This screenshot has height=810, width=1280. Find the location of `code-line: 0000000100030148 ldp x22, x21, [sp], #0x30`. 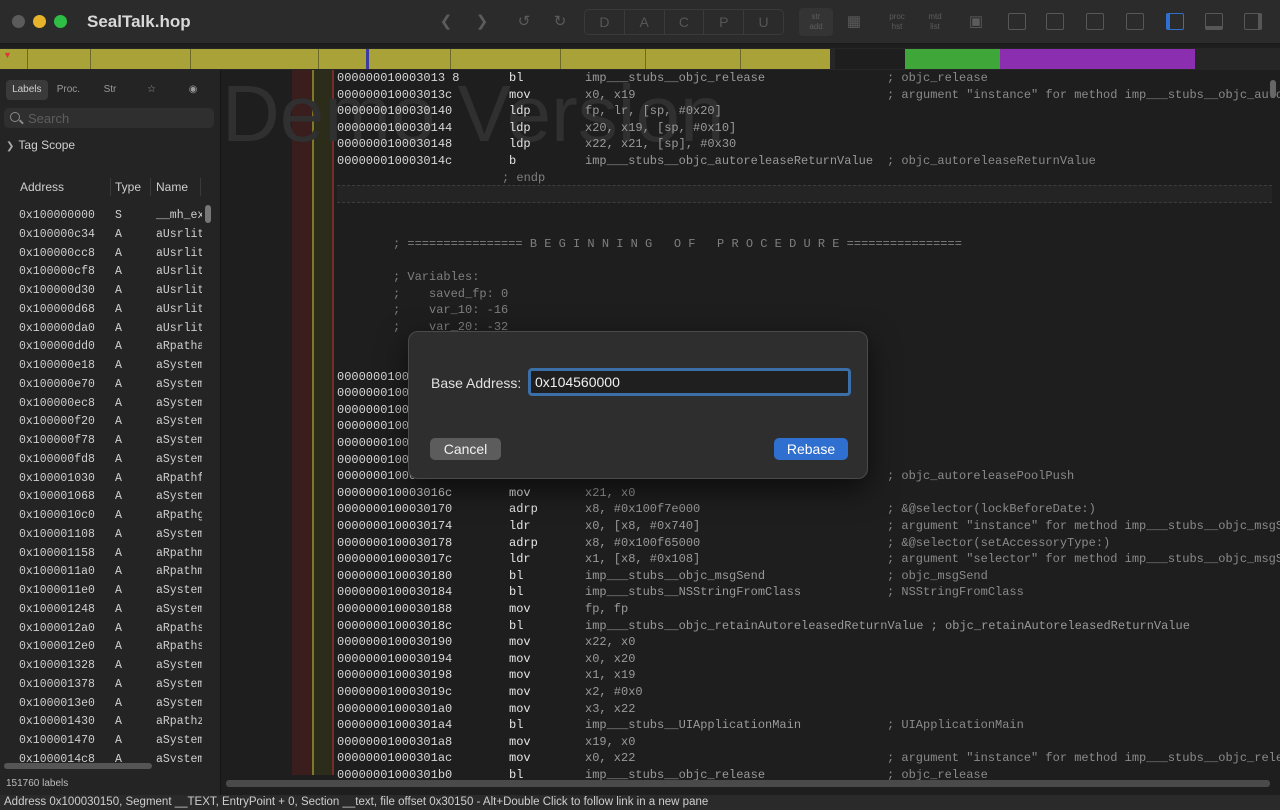

code-line: 0000000100030148 ldp x22, x21, [sp], #0x30 is located at coordinates (804, 144).